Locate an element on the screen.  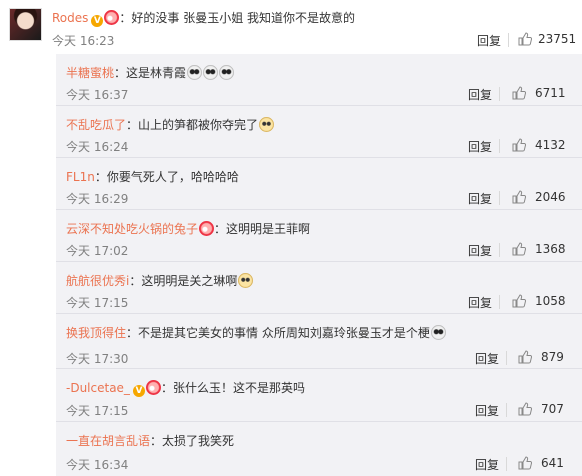
reply-username: -Dulcetae_ is located at coordinates (98, 388).